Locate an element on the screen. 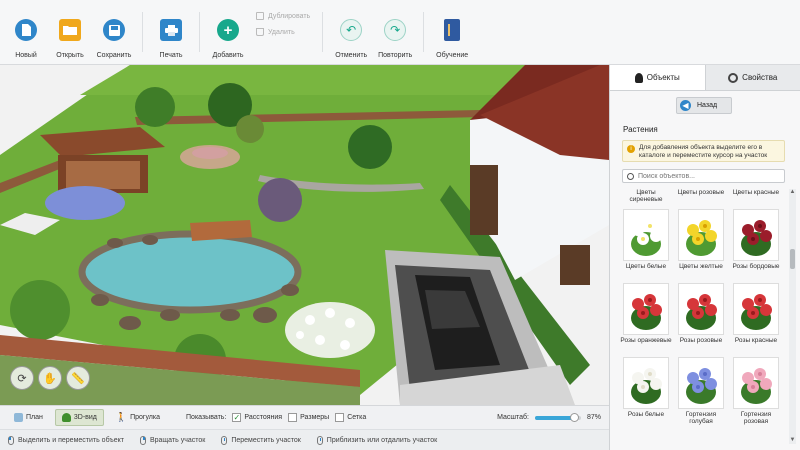 The width and height of the screenshot is (800, 450). open-button: Открыть is located at coordinates (70, 32).